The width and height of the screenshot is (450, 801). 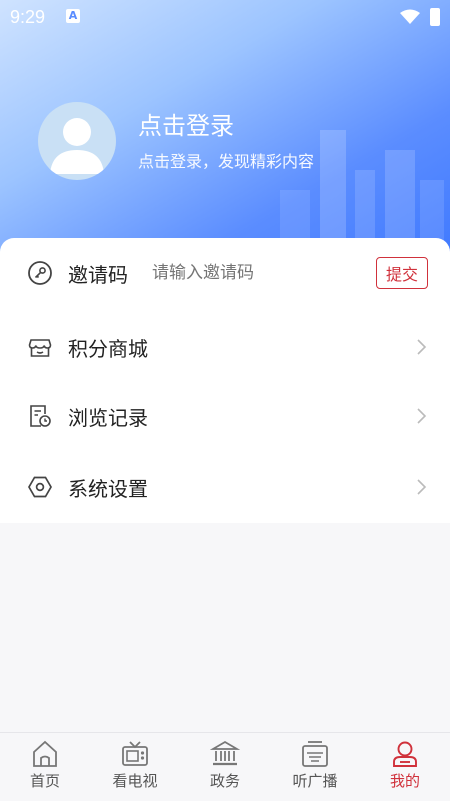 I want to click on battery-icon, so click(x=435, y=17).